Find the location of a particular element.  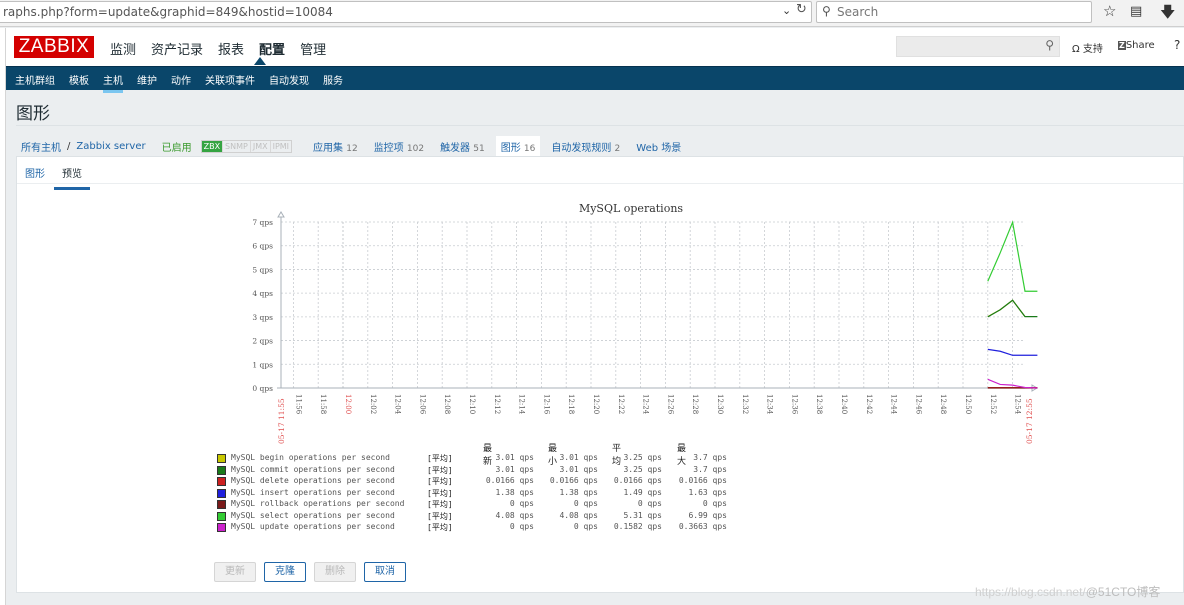

x-tick-label: 12:06 is located at coordinates (422, 404).